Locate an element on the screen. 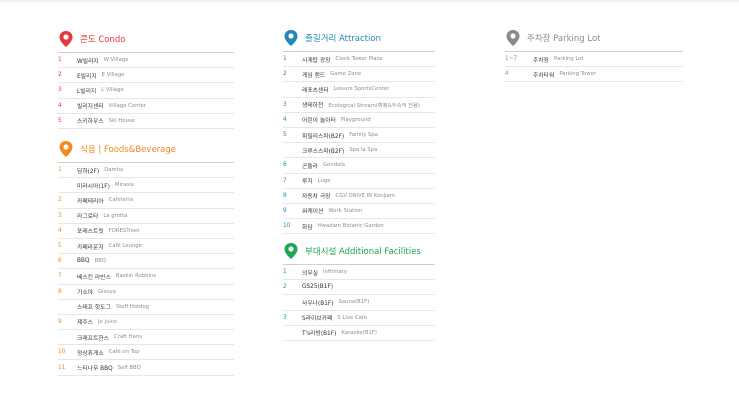 The width and height of the screenshot is (739, 397). item-english-name: Mirasia is located at coordinates (124, 185).